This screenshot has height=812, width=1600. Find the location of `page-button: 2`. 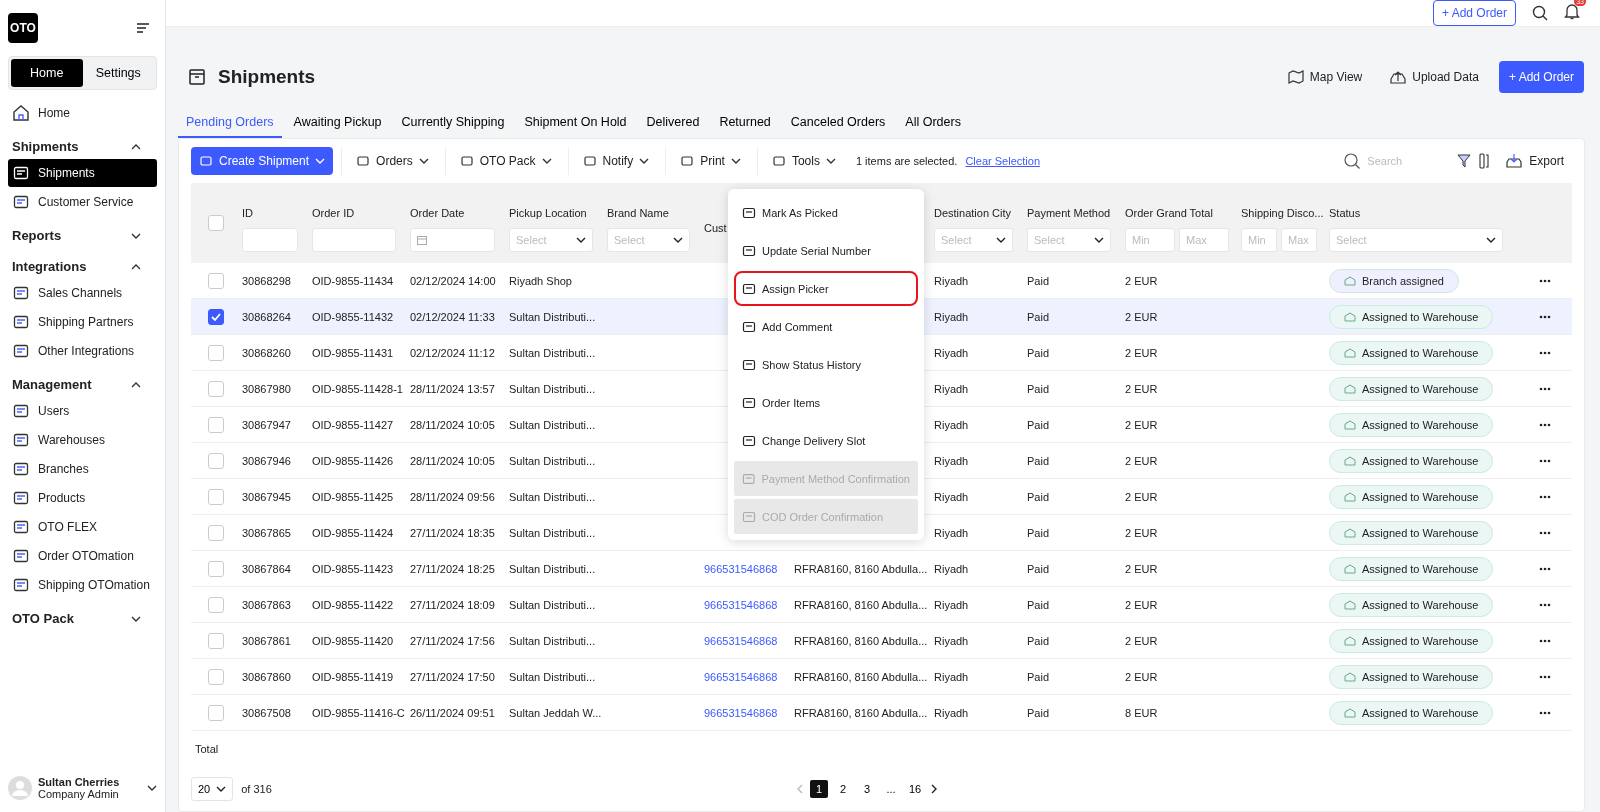

page-button: 2 is located at coordinates (843, 789).